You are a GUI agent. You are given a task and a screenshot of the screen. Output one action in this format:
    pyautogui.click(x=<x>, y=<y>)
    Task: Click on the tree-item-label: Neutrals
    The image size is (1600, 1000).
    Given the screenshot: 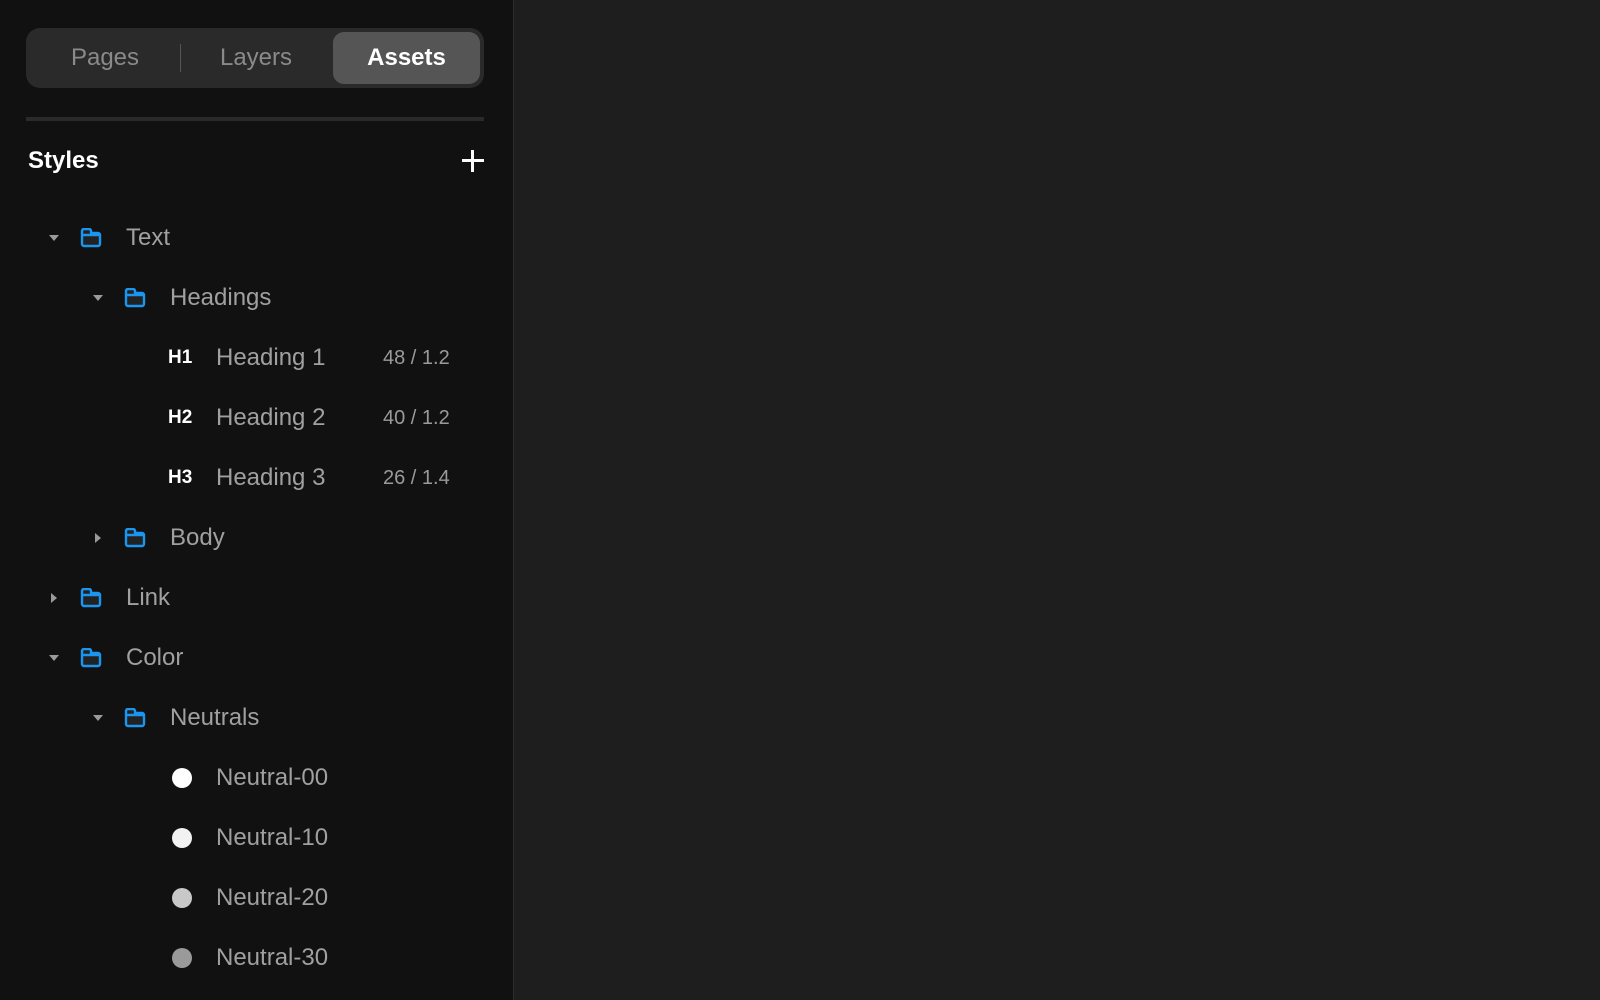 What is the action you would take?
    pyautogui.click(x=215, y=717)
    